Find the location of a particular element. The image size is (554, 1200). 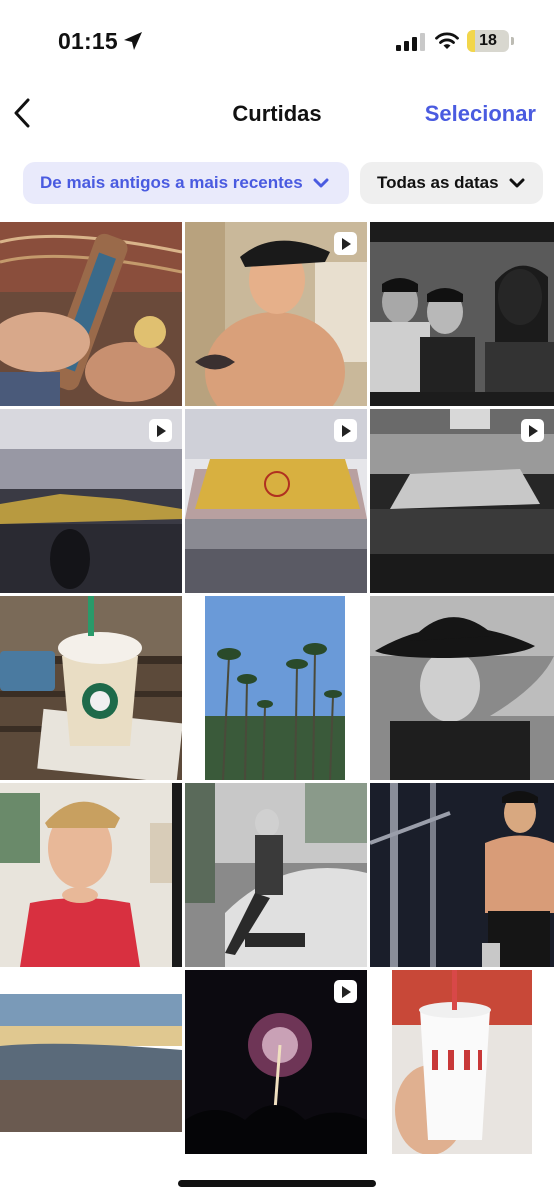

status-bar: 01:15 18 is located at coordinates (277, 40).